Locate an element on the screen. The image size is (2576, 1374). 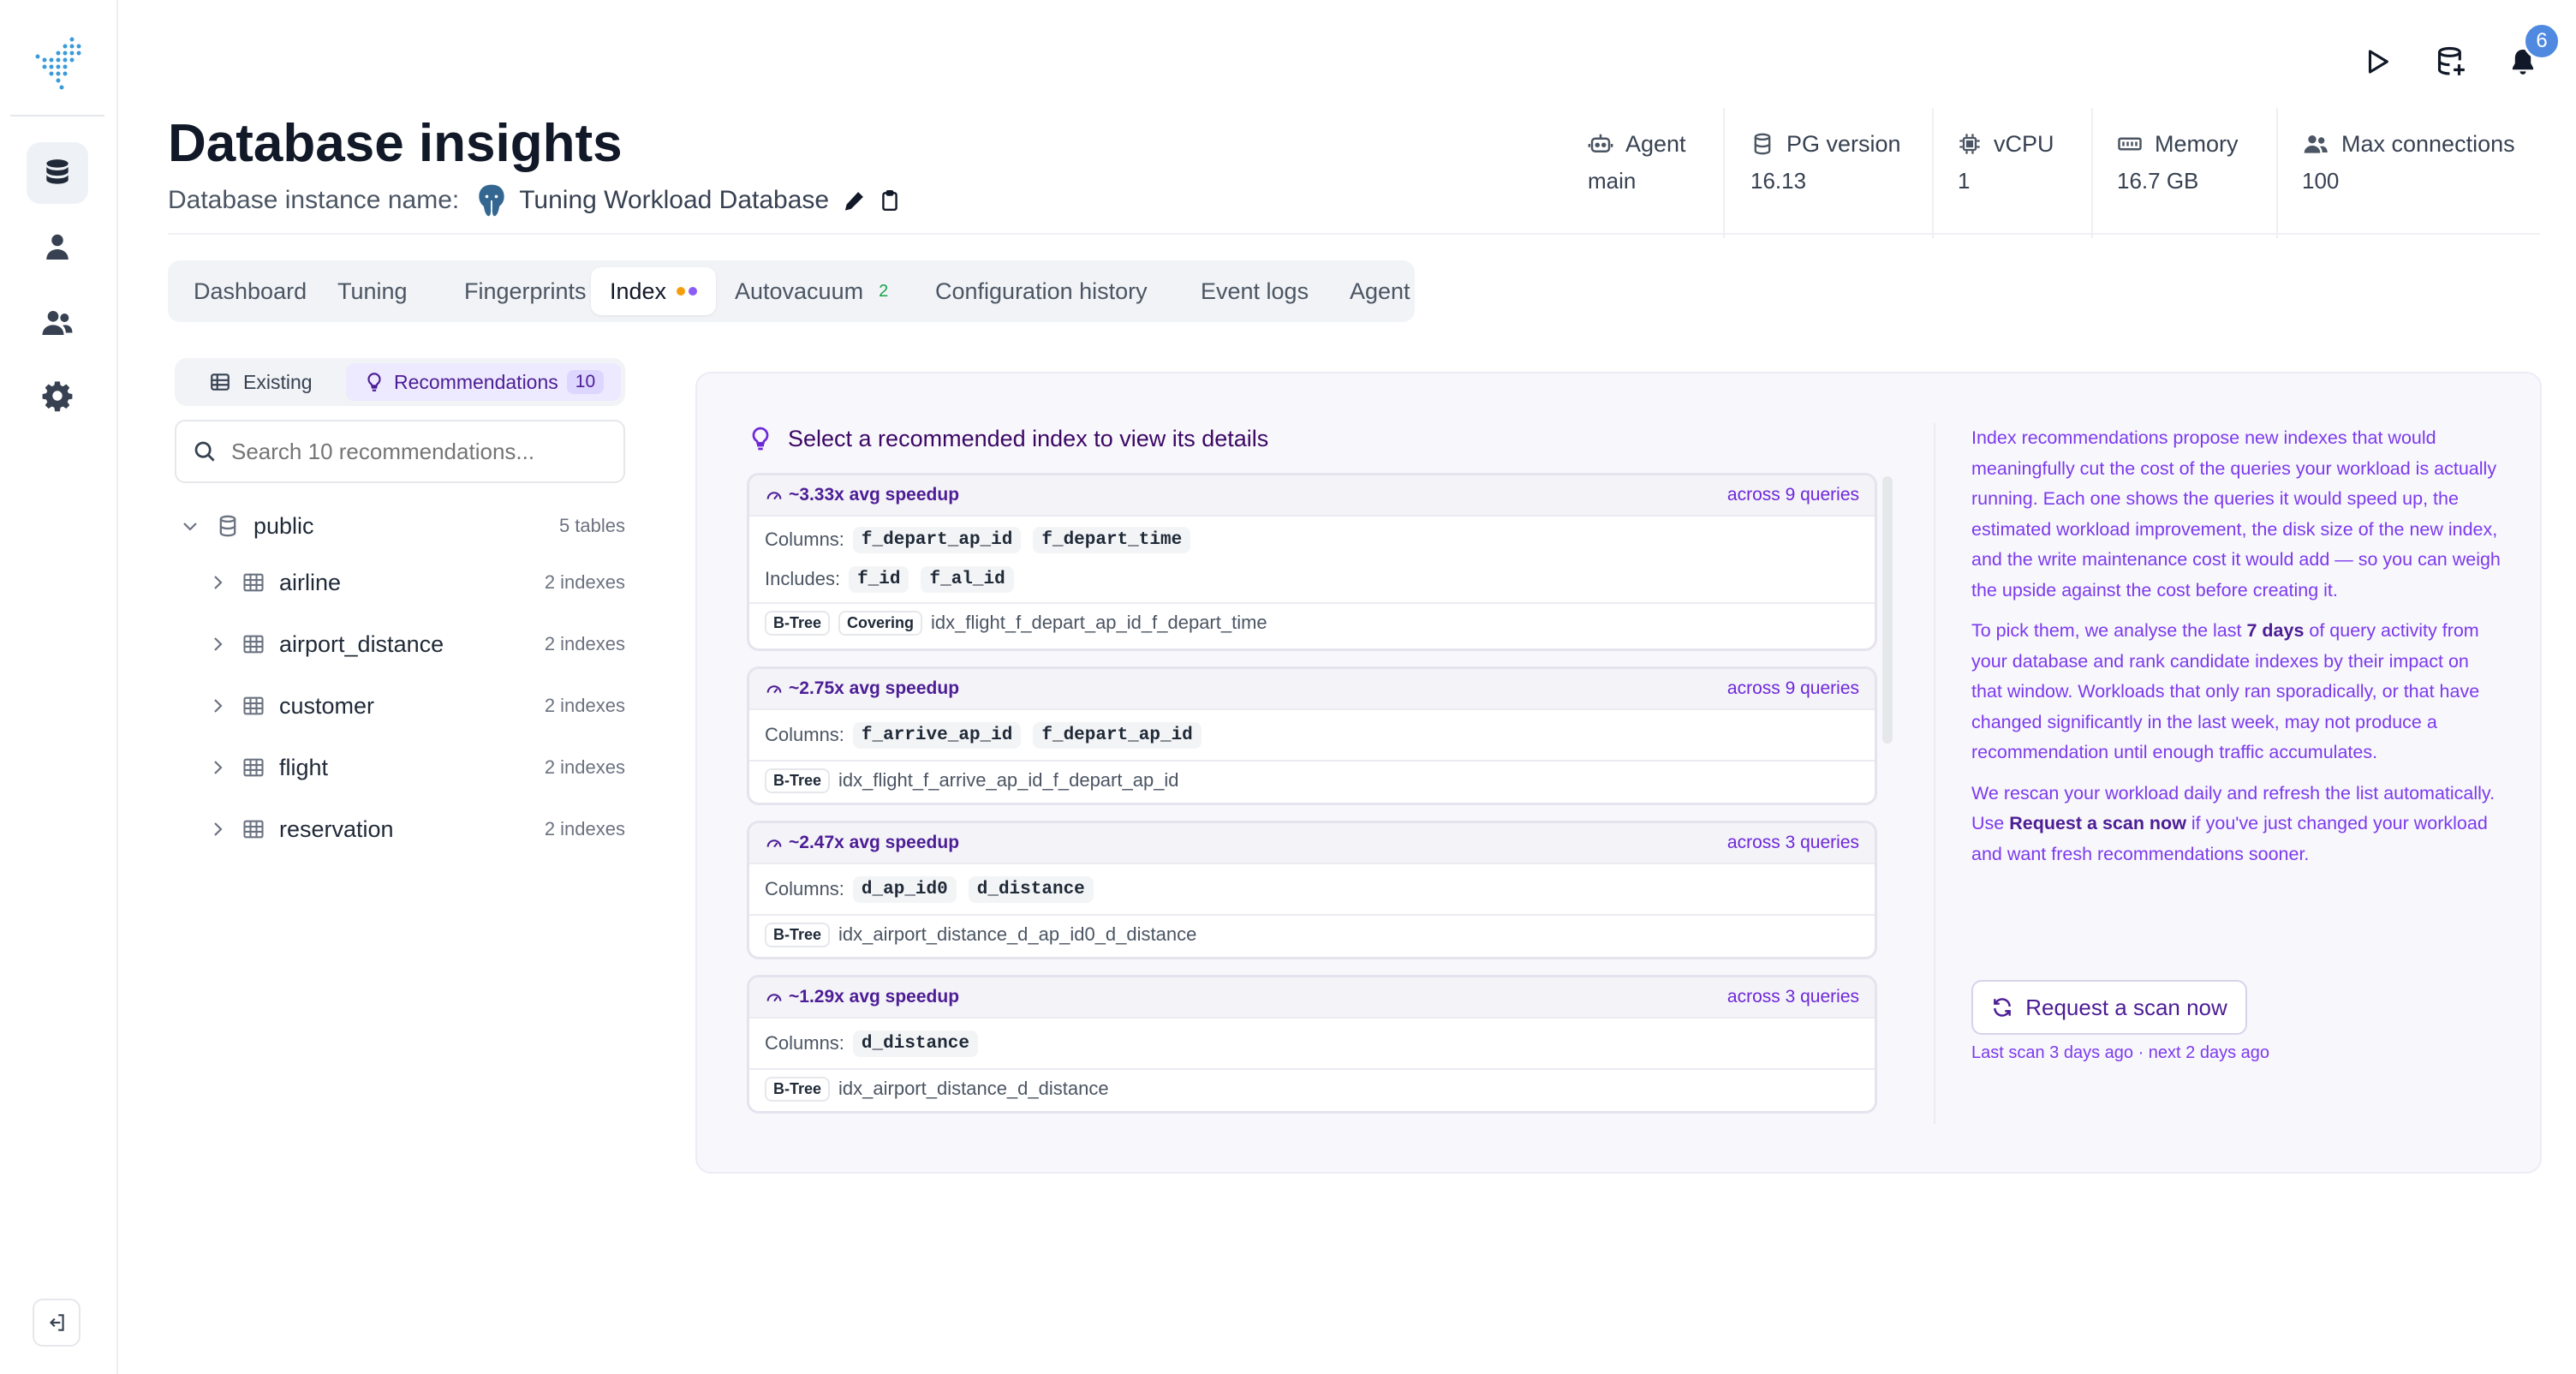
table-row-reservation: reservation 2 indexes is located at coordinates (400, 829).